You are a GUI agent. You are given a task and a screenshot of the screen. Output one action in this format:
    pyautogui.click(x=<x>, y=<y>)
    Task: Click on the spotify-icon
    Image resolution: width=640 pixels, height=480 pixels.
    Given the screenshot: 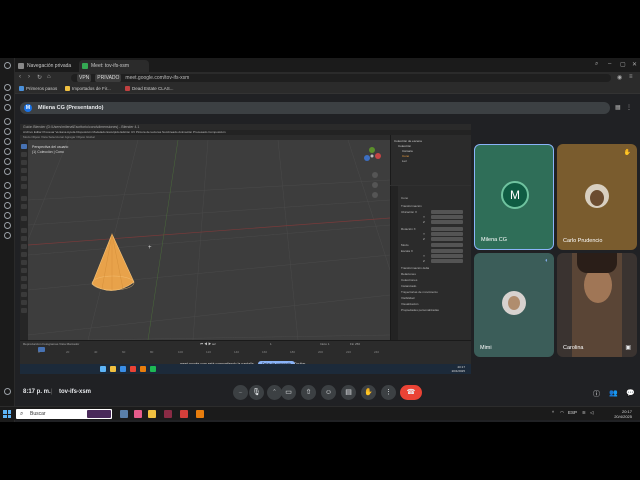 What is the action you would take?
    pyautogui.click(x=7, y=151)
    